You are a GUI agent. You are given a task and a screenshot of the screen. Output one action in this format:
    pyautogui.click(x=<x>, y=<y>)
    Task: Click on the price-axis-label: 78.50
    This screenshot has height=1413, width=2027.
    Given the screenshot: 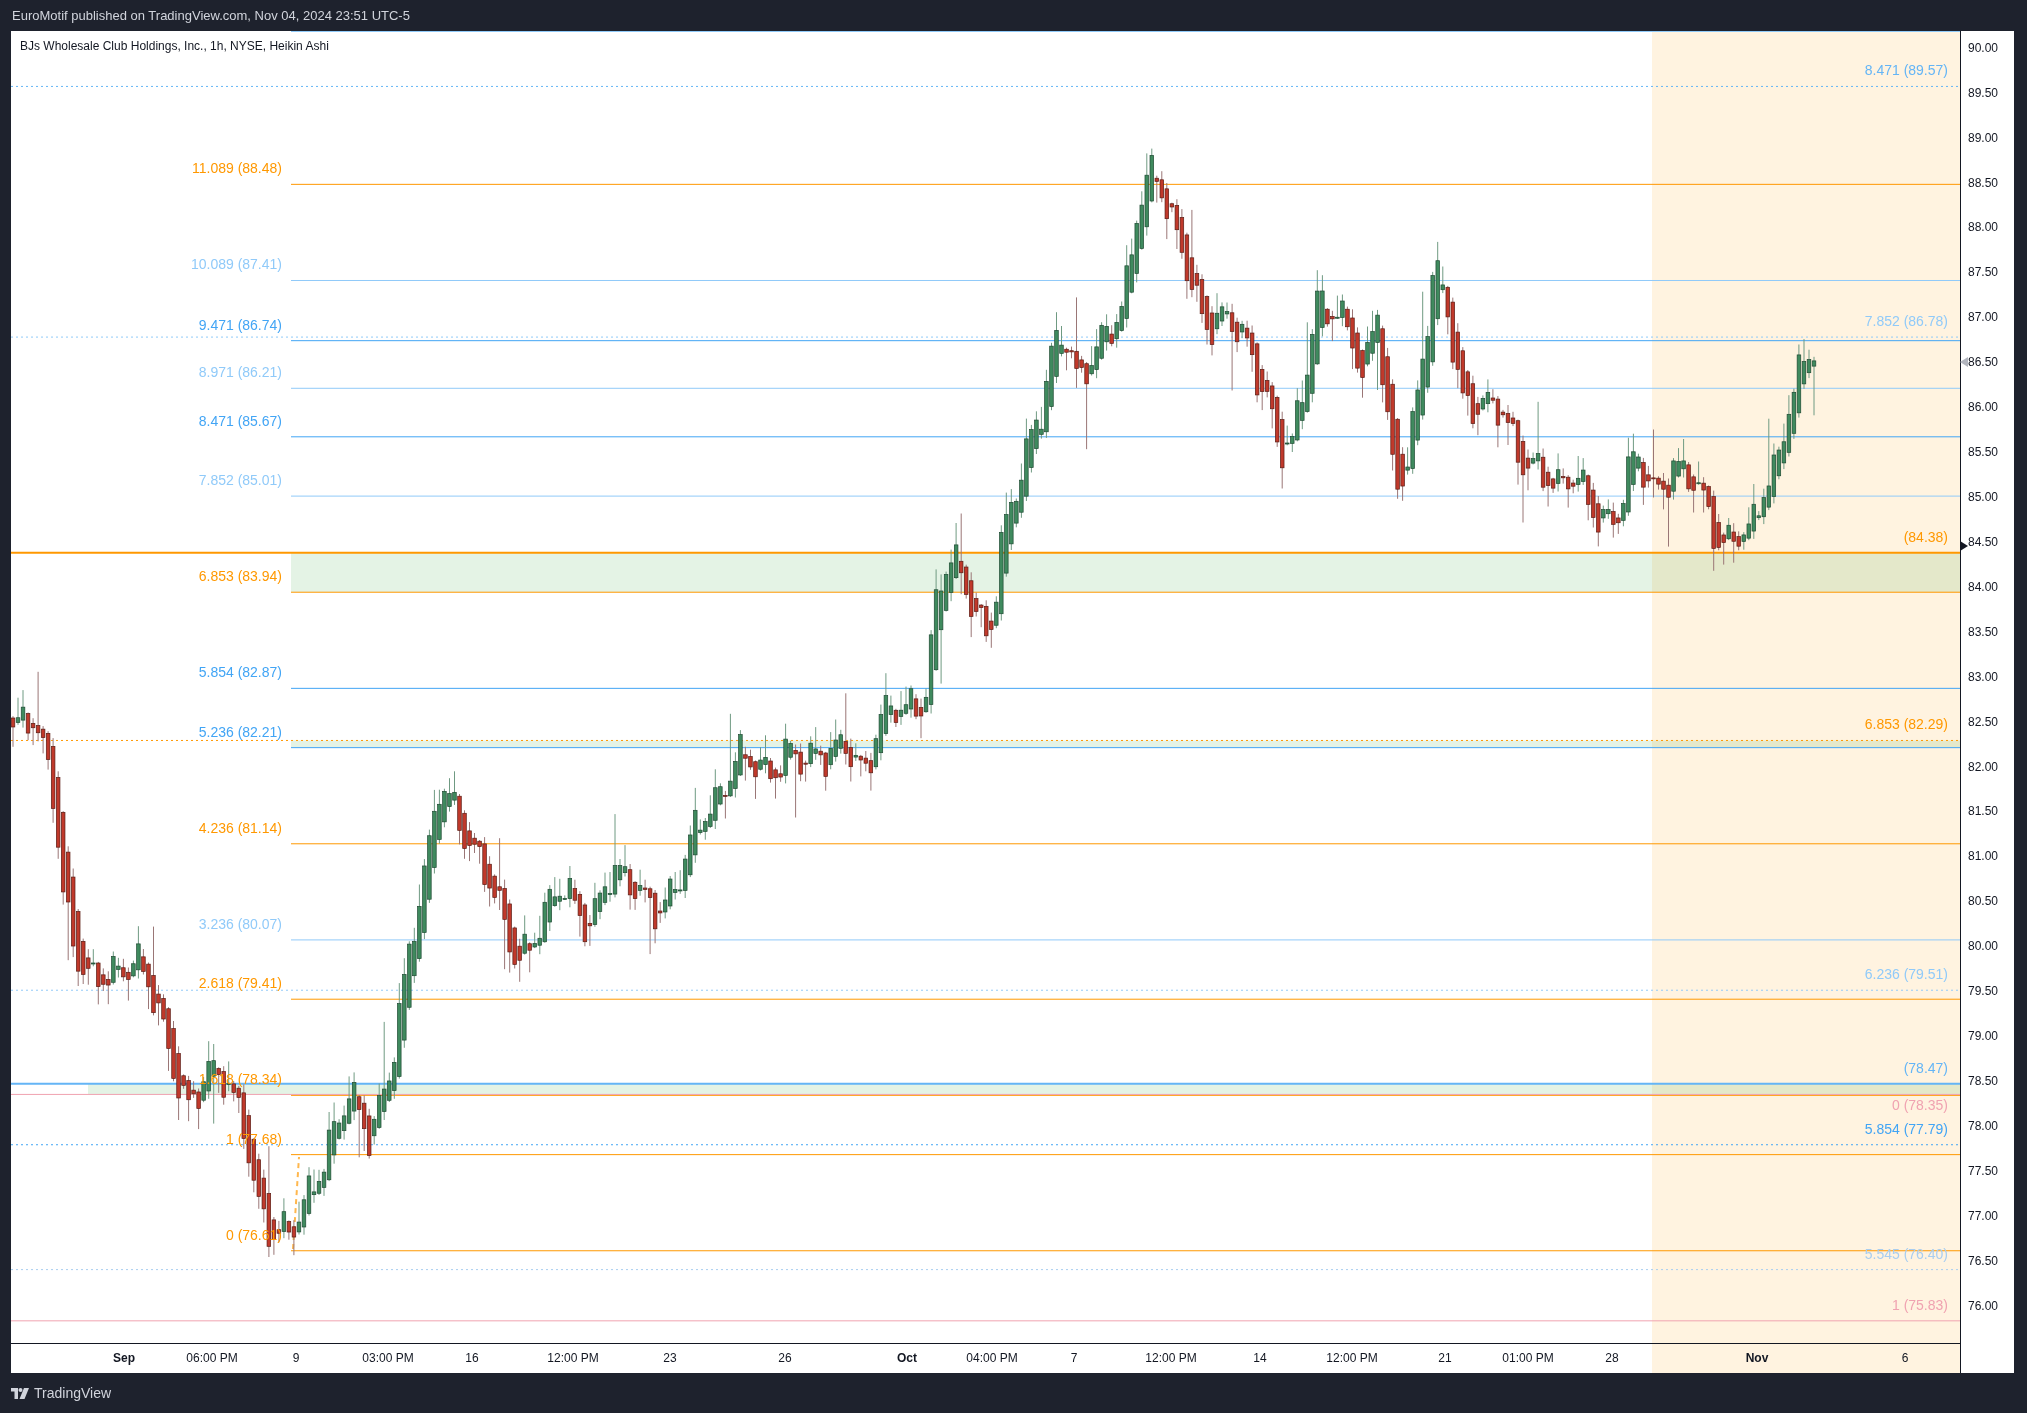 What is the action you would take?
    pyautogui.click(x=1983, y=1080)
    